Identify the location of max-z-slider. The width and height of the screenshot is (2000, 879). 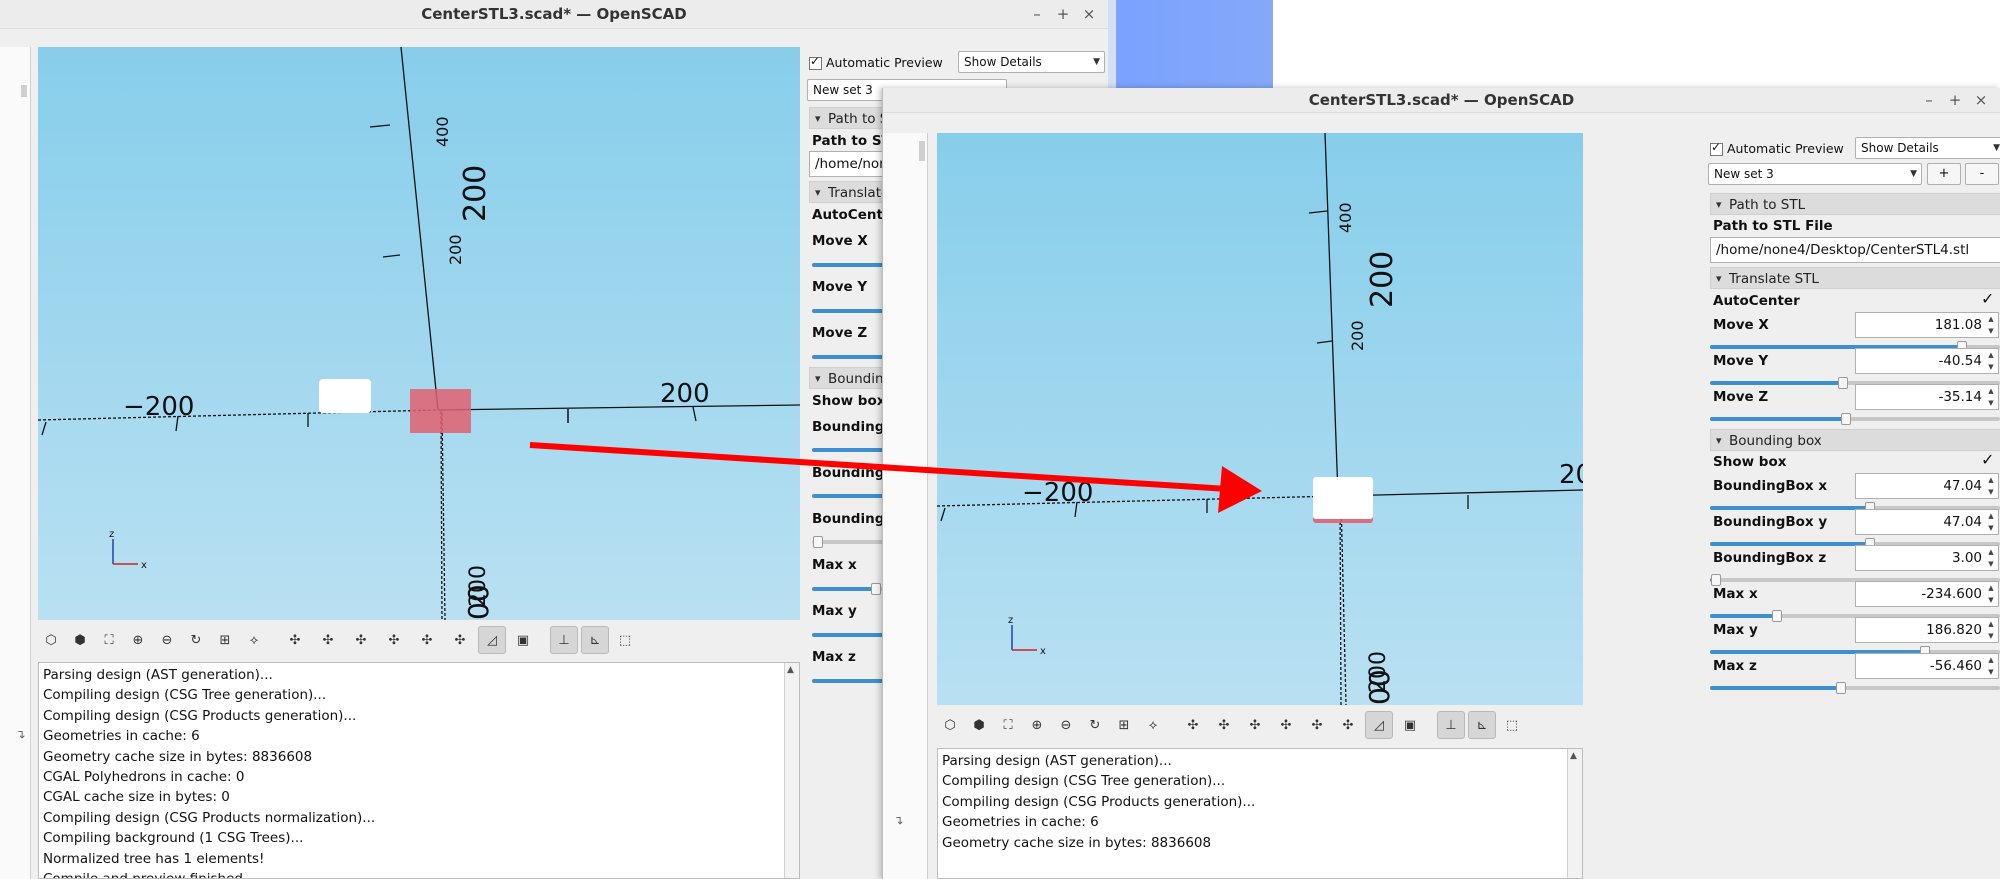
(1855, 688).